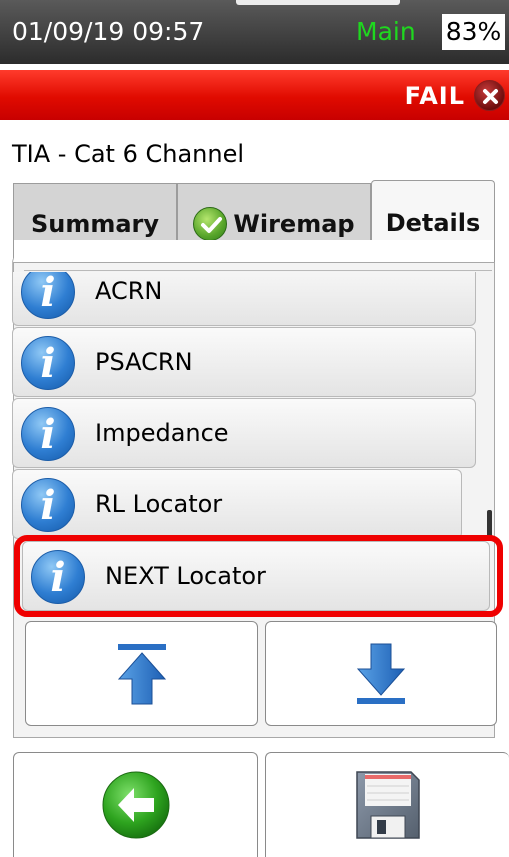 The height and width of the screenshot is (857, 509). Describe the element at coordinates (489, 95) in the screenshot. I see `fail-x-icon` at that location.